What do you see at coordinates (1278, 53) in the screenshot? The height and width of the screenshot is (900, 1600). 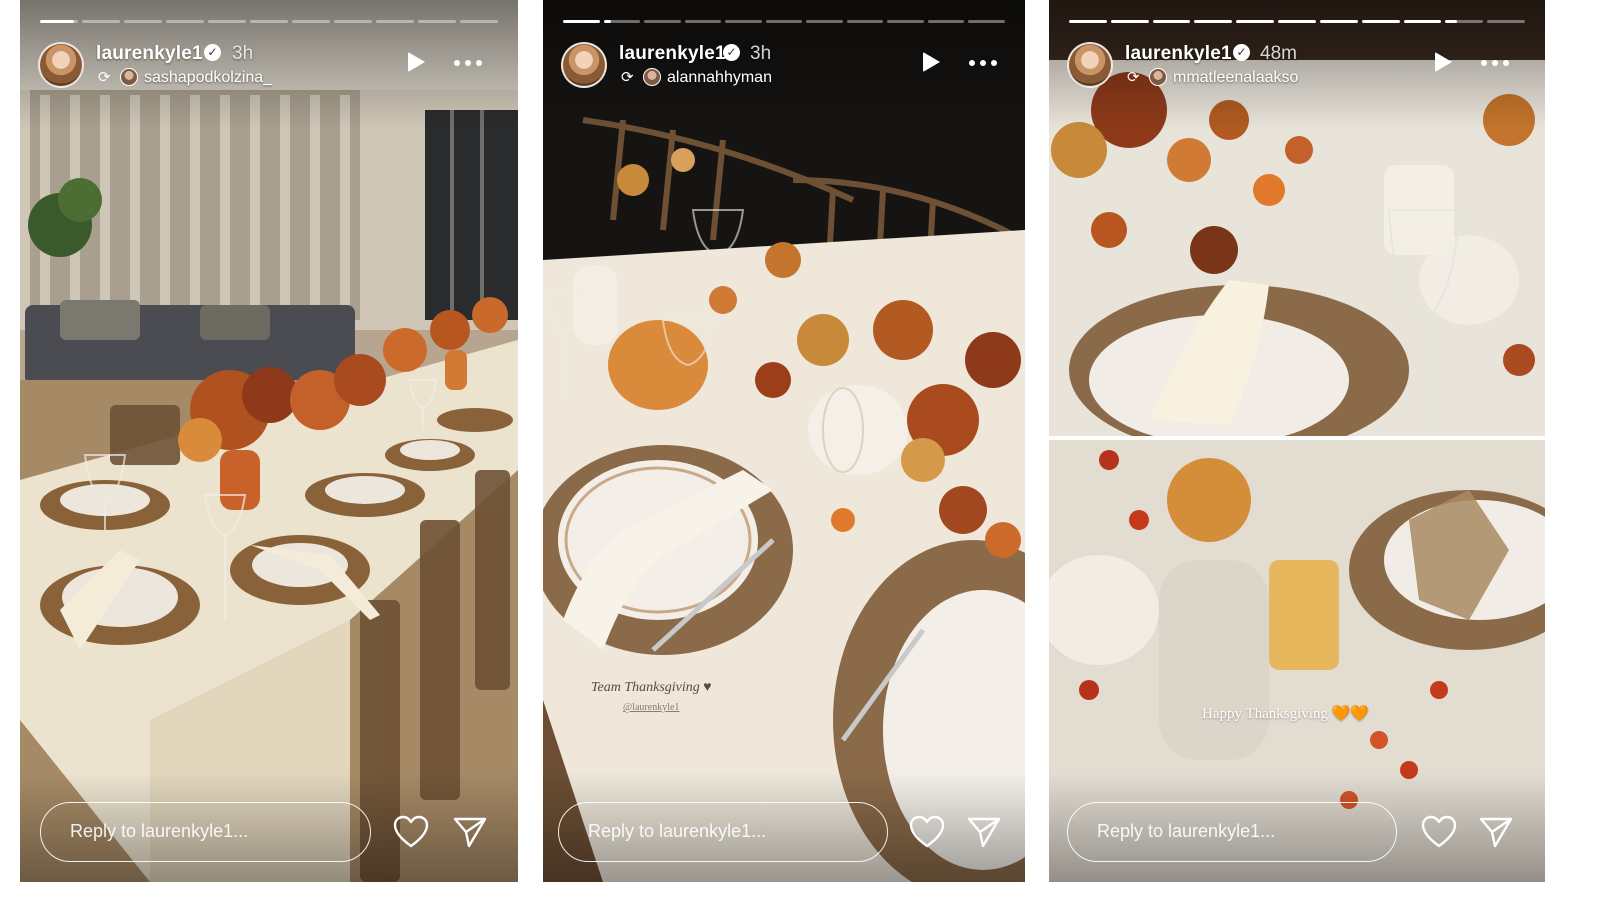 I see `post-time: 48m` at bounding box center [1278, 53].